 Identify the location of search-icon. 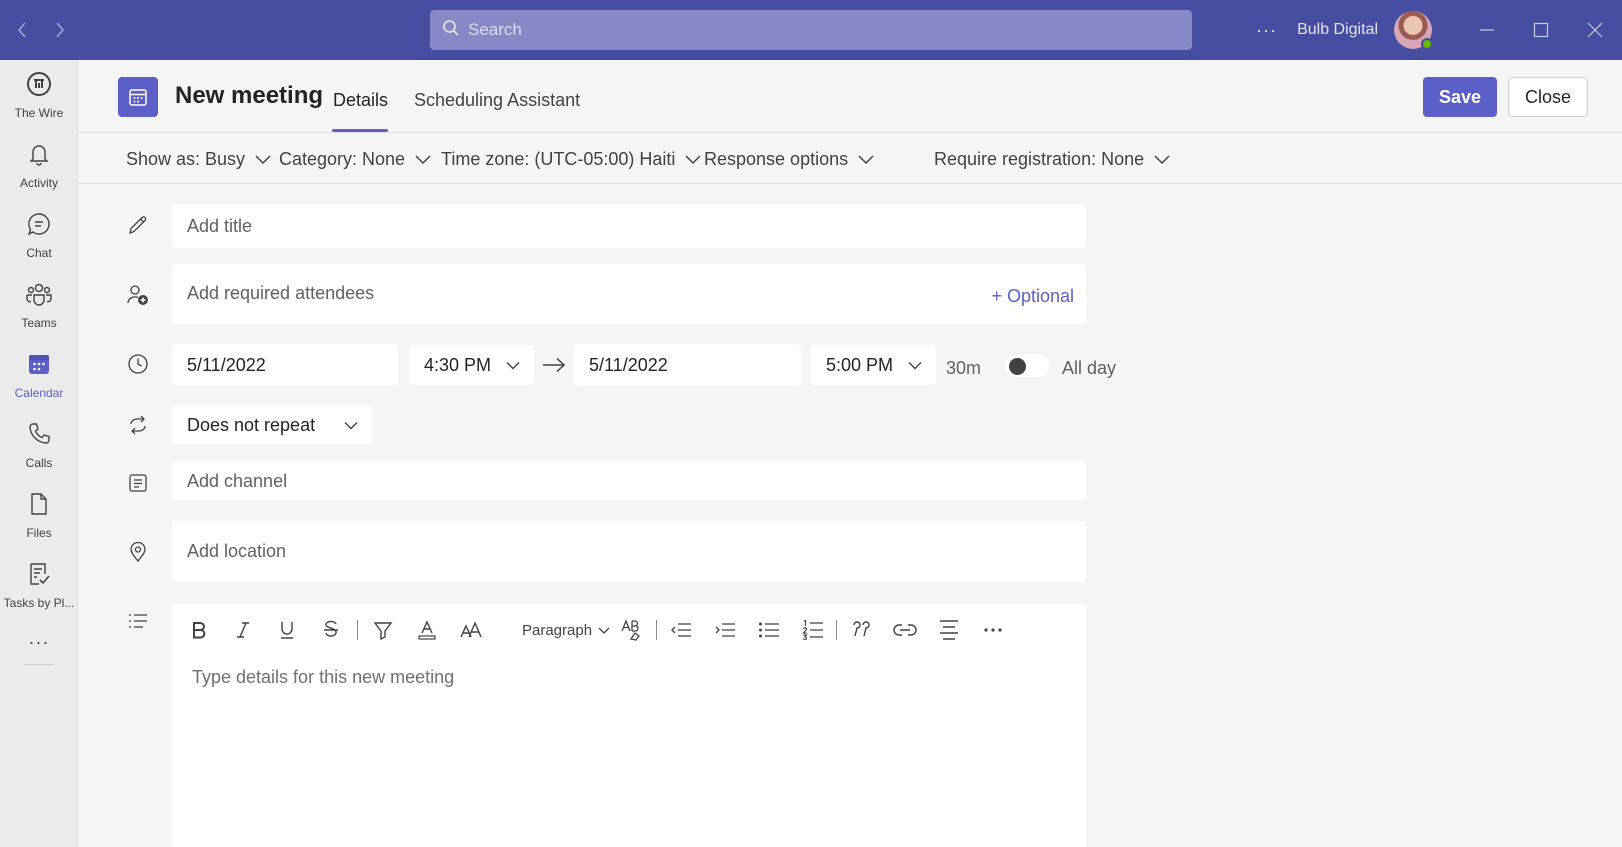
(451, 30).